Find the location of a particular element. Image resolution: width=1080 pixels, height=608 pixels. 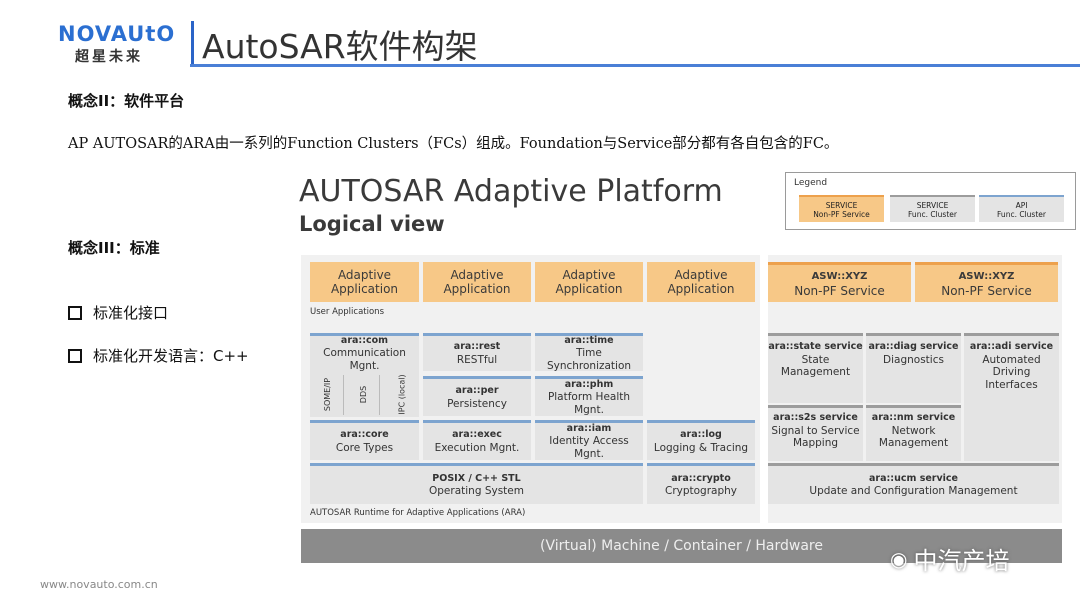

api-iam-block: ara::iam Identity Access Mgnt. is located at coordinates (589, 440).